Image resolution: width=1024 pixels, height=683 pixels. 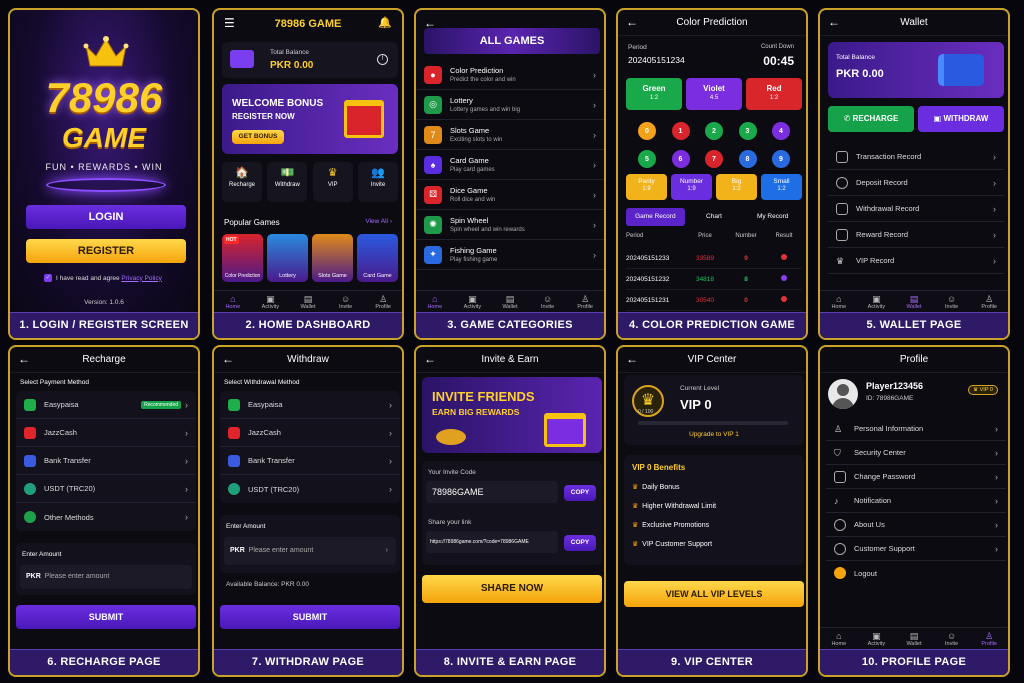 What do you see at coordinates (310, 119) in the screenshot?
I see `welcome-banner: WELCOME BONUS REGISTER NOW GET BONUS` at bounding box center [310, 119].